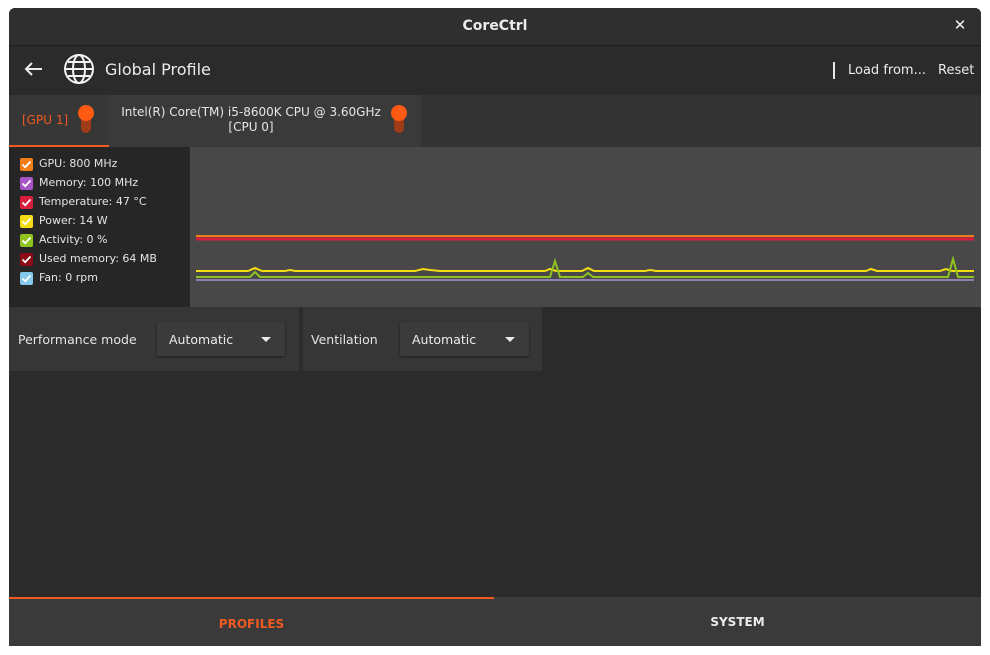 The width and height of the screenshot is (990, 655). Describe the element at coordinates (834, 70) in the screenshot. I see `toolbar-separator` at that location.